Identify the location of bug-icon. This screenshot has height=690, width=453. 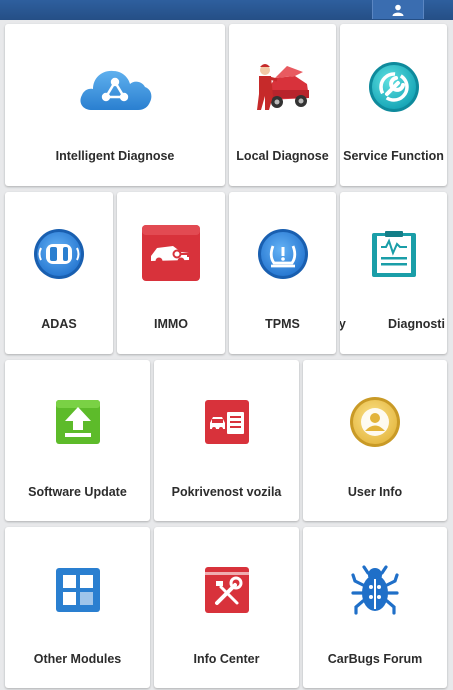
(375, 590).